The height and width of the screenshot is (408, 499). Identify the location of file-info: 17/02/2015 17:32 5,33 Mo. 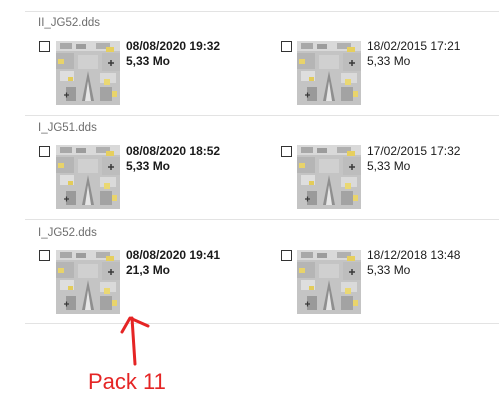
(413, 159).